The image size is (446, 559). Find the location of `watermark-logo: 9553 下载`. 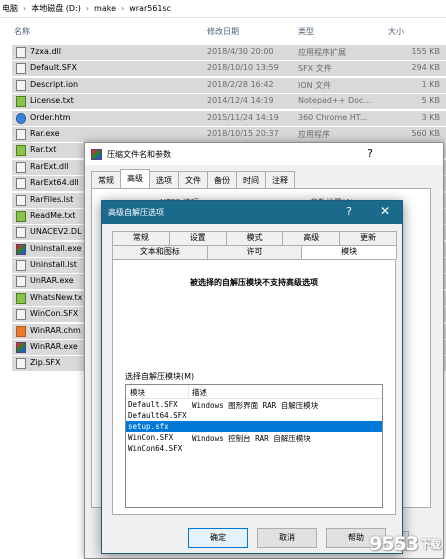

watermark-logo: 9553 下载 is located at coordinates (405, 544).